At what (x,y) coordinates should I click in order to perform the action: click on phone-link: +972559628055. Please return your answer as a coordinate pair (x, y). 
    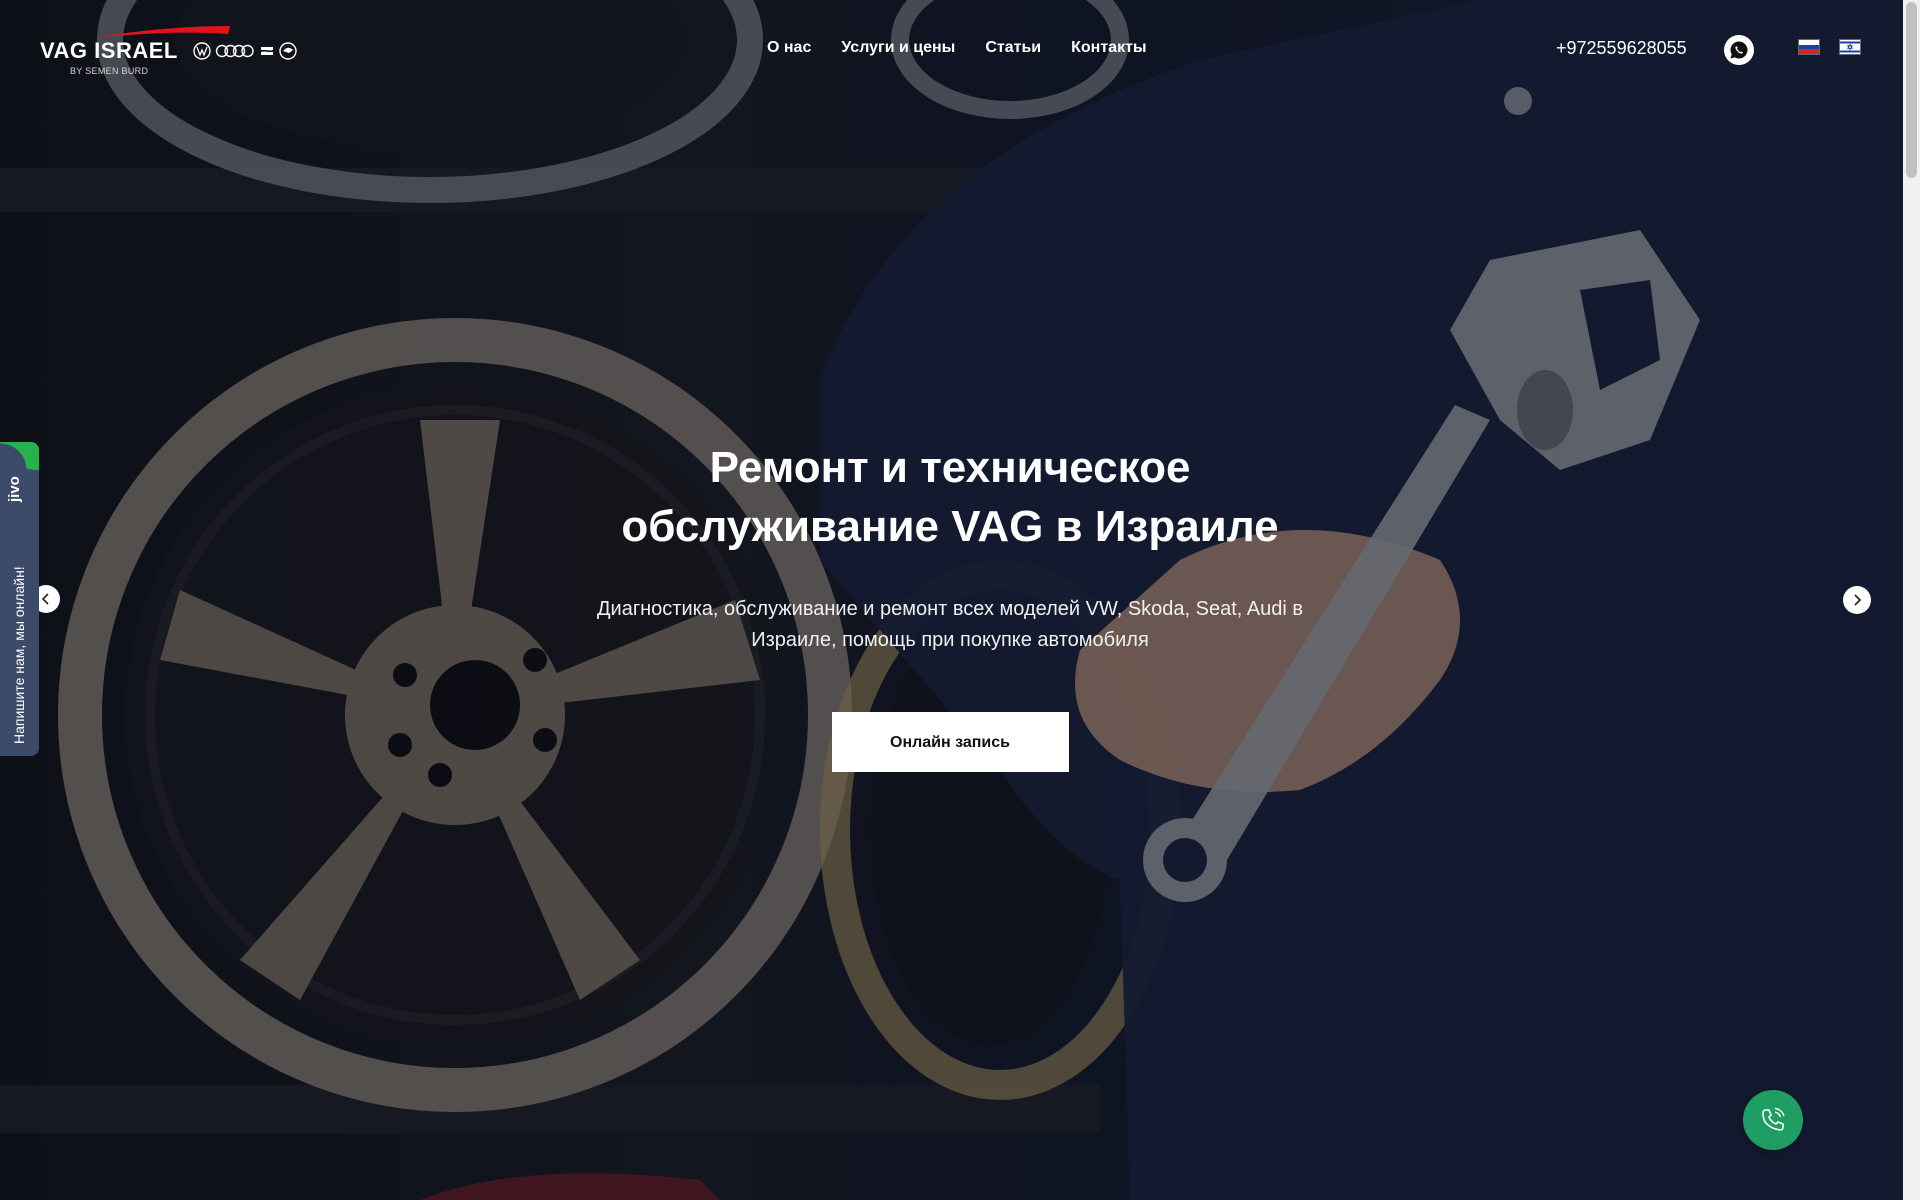
    Looking at the image, I should click on (1621, 48).